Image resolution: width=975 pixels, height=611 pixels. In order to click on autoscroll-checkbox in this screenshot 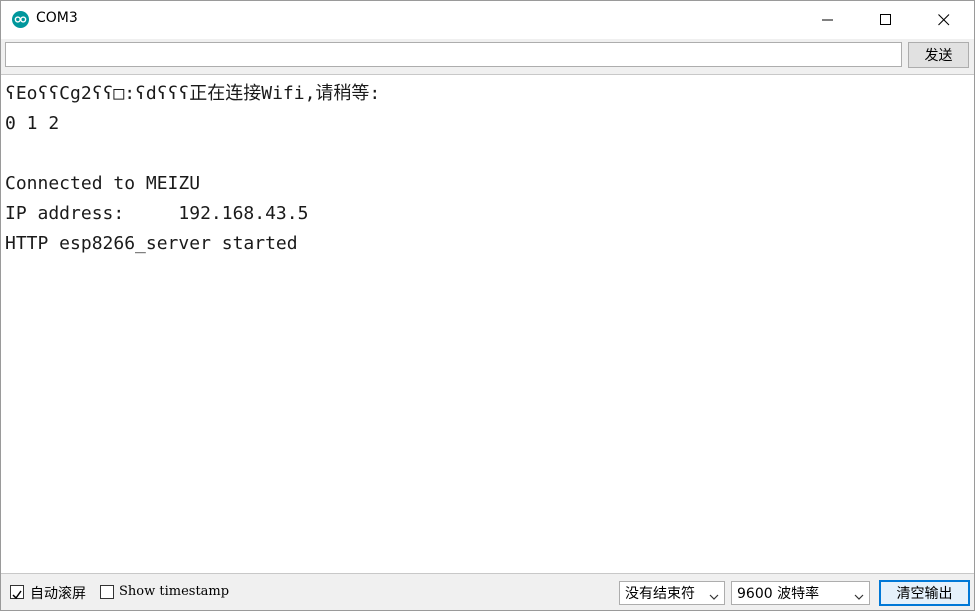, I will do `click(17, 592)`.